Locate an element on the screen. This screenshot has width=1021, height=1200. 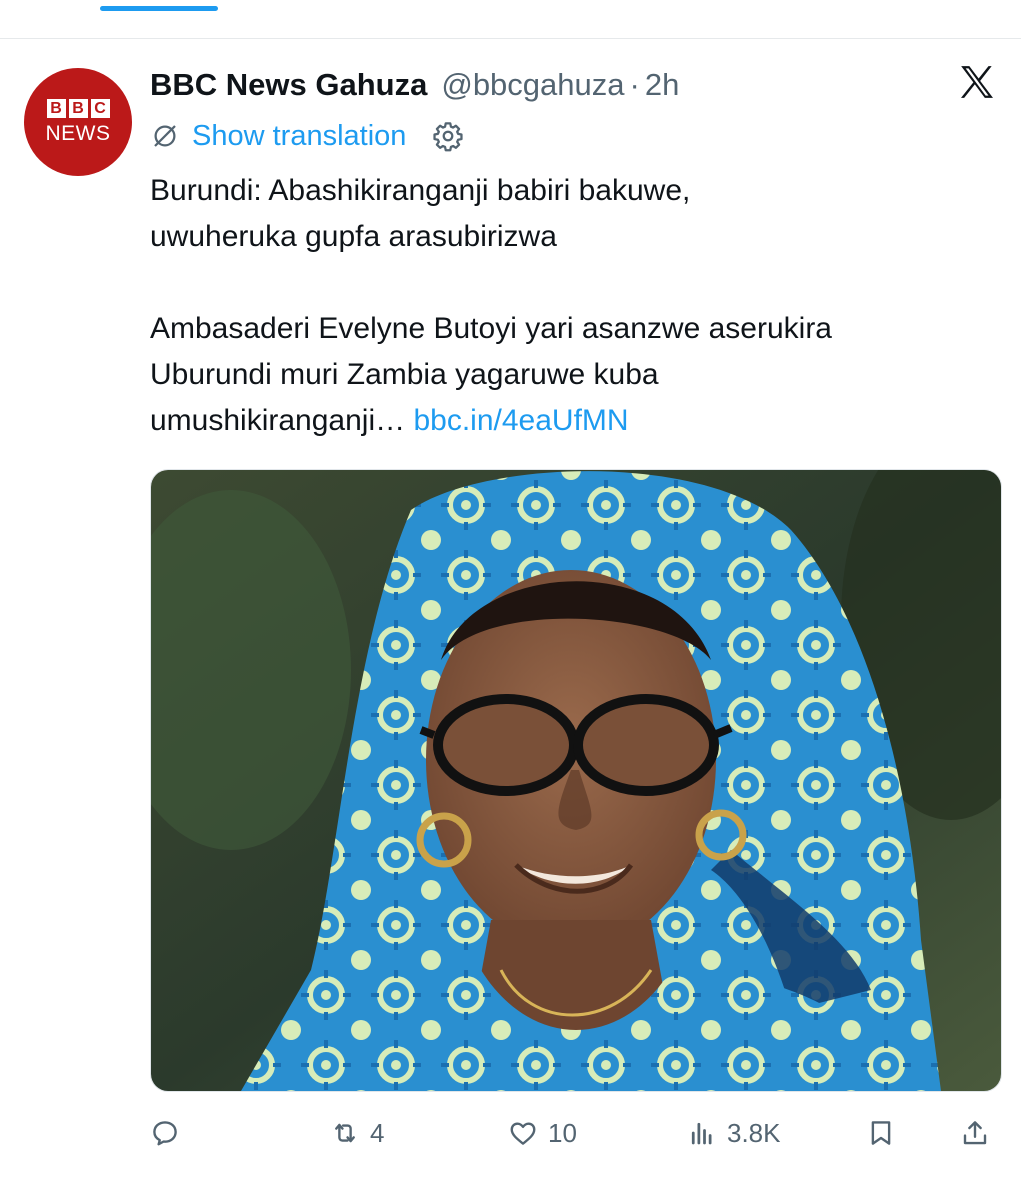
bookmark-icon is located at coordinates (881, 1133).